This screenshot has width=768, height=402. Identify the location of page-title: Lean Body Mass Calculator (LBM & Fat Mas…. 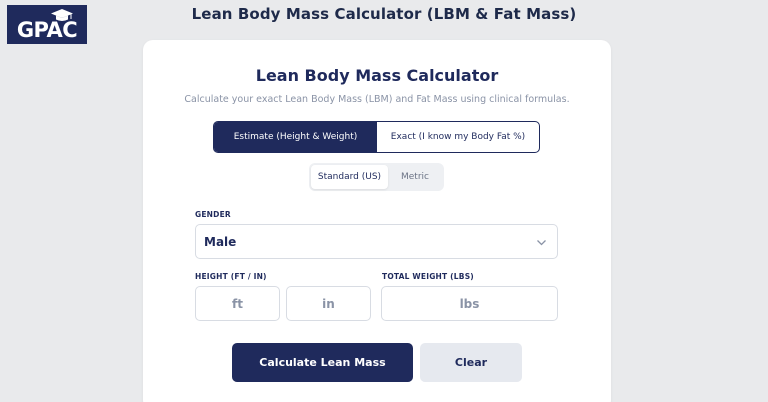
(384, 14).